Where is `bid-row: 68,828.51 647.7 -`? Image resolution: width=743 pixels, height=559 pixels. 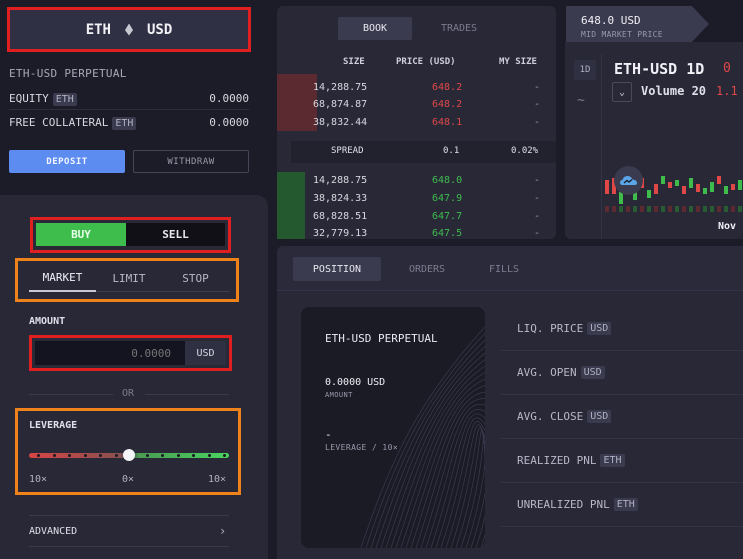
bid-row: 68,828.51 647.7 - is located at coordinates (416, 217).